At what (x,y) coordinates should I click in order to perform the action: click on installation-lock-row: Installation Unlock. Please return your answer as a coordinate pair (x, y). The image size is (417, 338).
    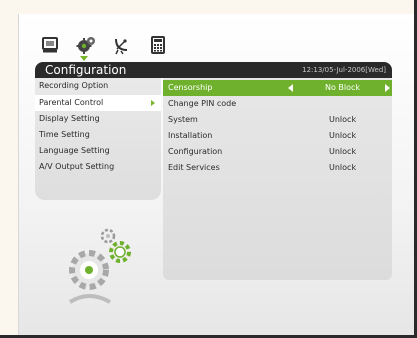
    Looking at the image, I should click on (277, 136).